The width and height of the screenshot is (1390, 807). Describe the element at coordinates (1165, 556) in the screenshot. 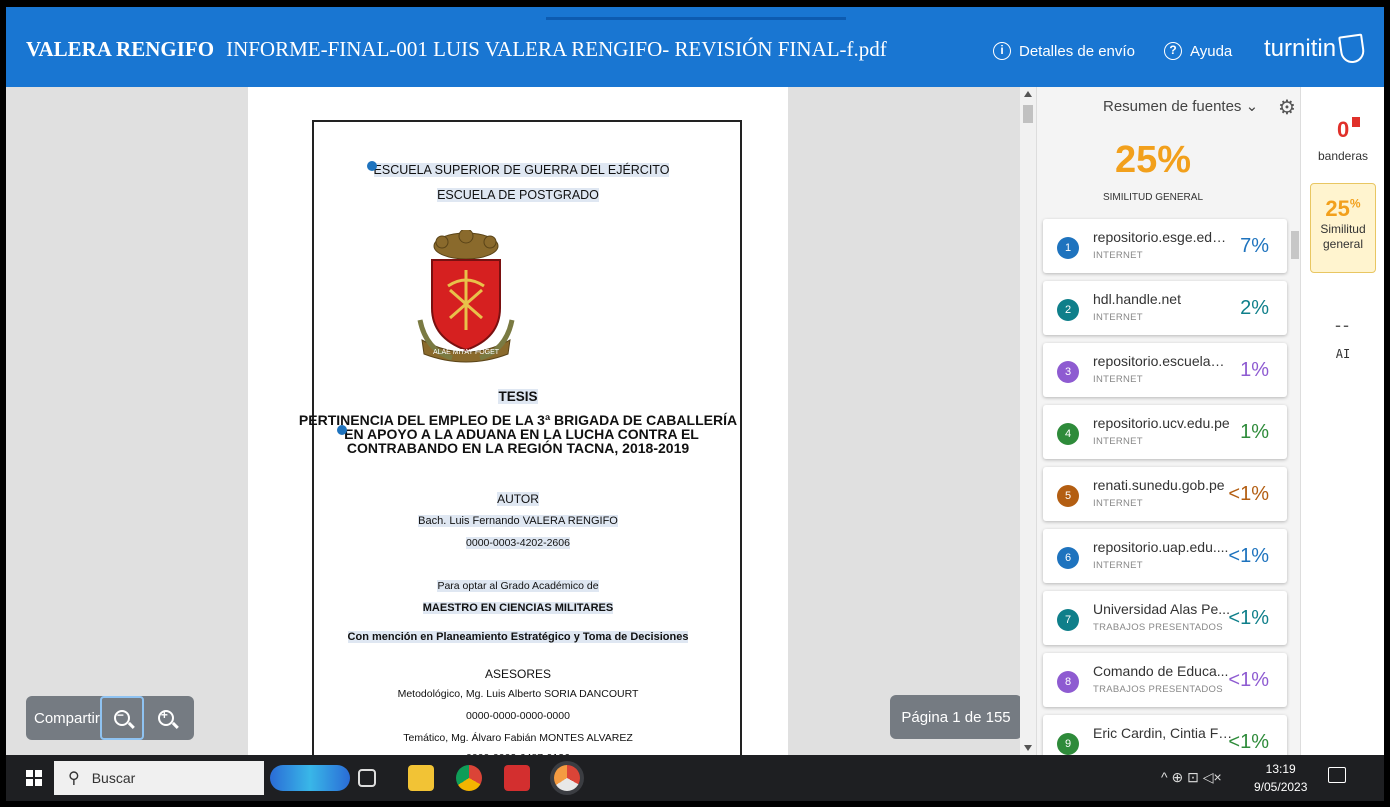

I see `source-card: 6 repositorio.uap.edu.... INTERNET <1%` at that location.